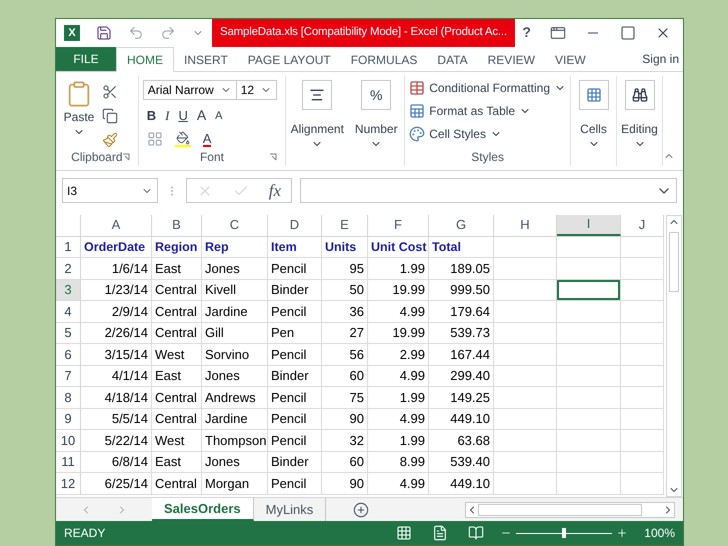 This screenshot has height=546, width=728. What do you see at coordinates (206, 59) in the screenshot?
I see `ribbon-tab: INSERT` at bounding box center [206, 59].